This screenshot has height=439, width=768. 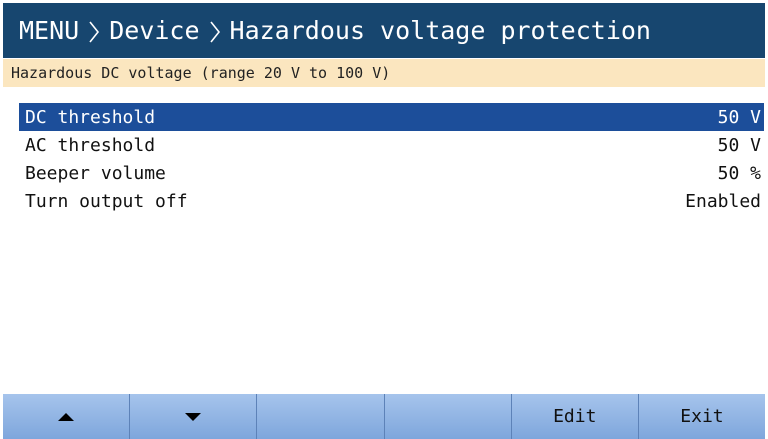 What do you see at coordinates (49, 30) in the screenshot?
I see `breadcrumb-item-menu: MENU` at bounding box center [49, 30].